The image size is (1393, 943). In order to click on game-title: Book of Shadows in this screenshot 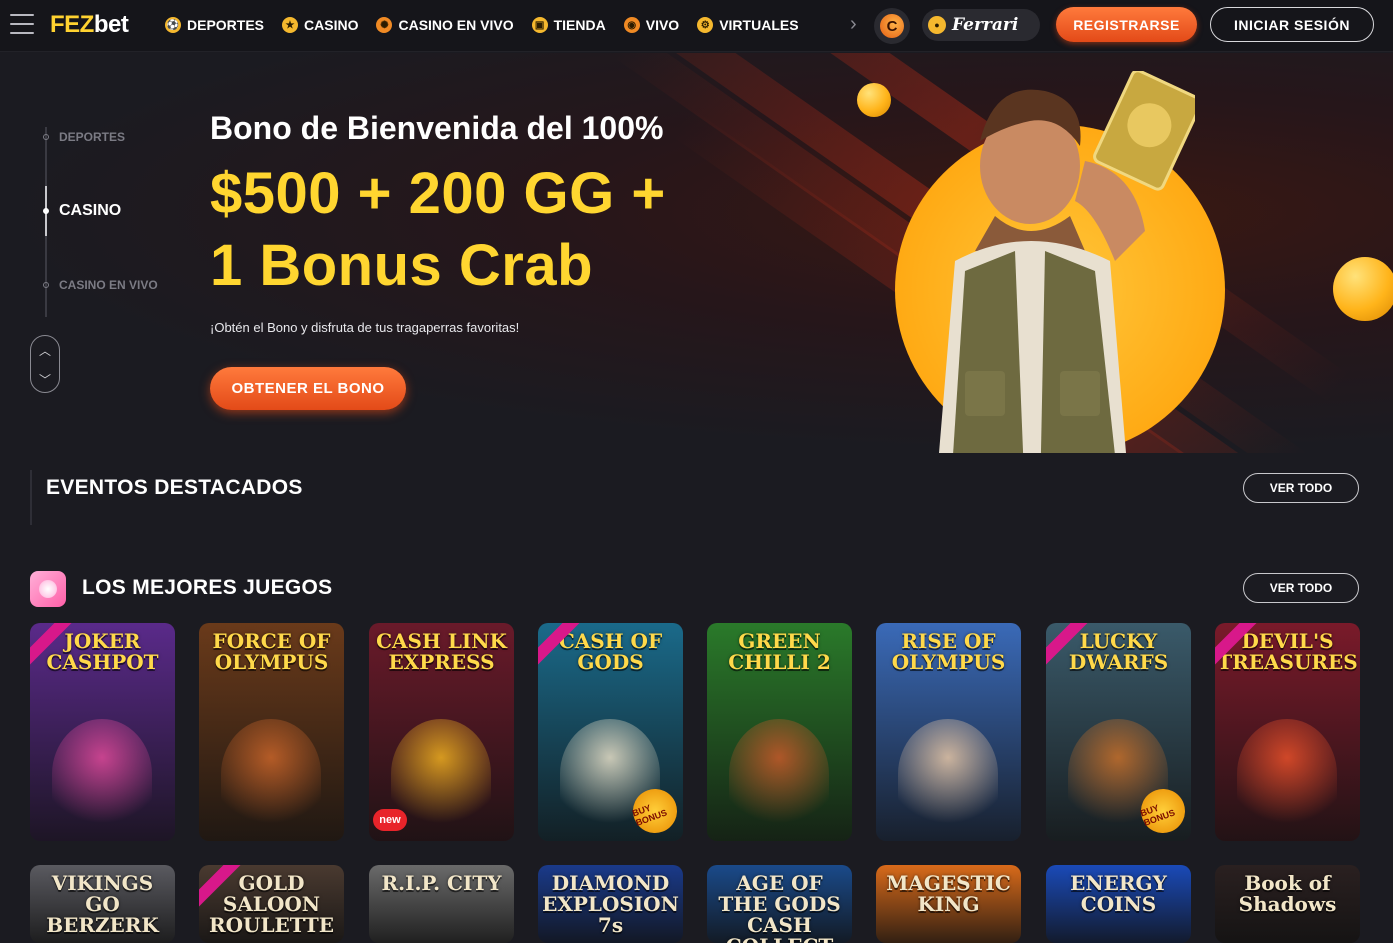, I will do `click(1287, 893)`.